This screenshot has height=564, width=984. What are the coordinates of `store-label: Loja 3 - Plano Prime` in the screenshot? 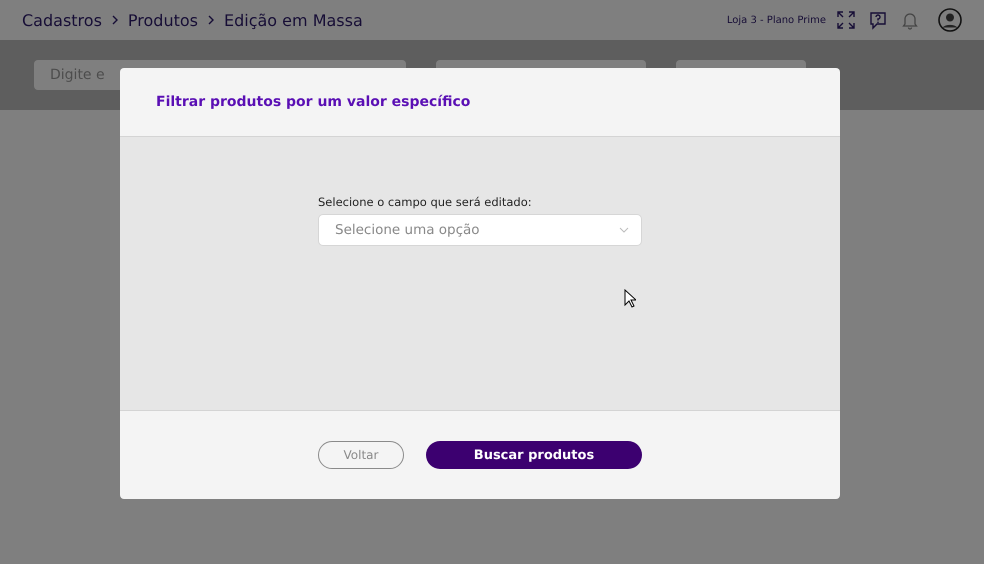 It's located at (776, 20).